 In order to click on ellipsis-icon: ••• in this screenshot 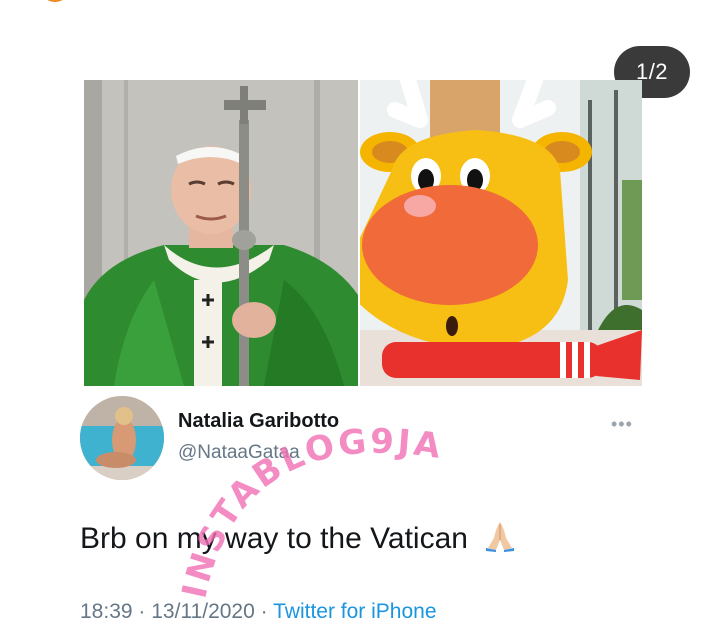, I will do `click(622, 424)`.